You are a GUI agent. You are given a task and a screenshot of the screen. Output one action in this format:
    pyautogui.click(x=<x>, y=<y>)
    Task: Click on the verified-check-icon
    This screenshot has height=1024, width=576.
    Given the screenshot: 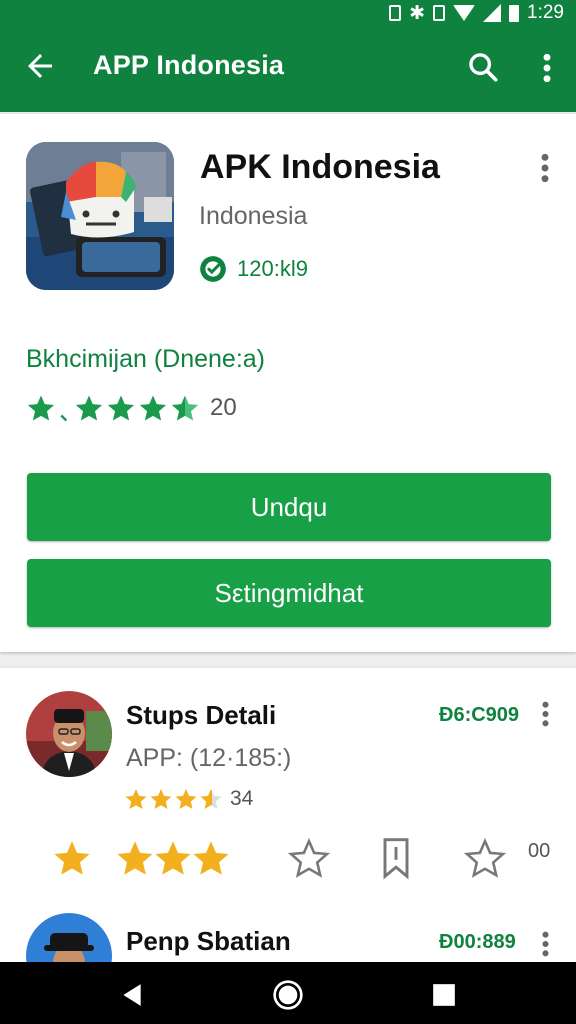 What is the action you would take?
    pyautogui.click(x=213, y=269)
    